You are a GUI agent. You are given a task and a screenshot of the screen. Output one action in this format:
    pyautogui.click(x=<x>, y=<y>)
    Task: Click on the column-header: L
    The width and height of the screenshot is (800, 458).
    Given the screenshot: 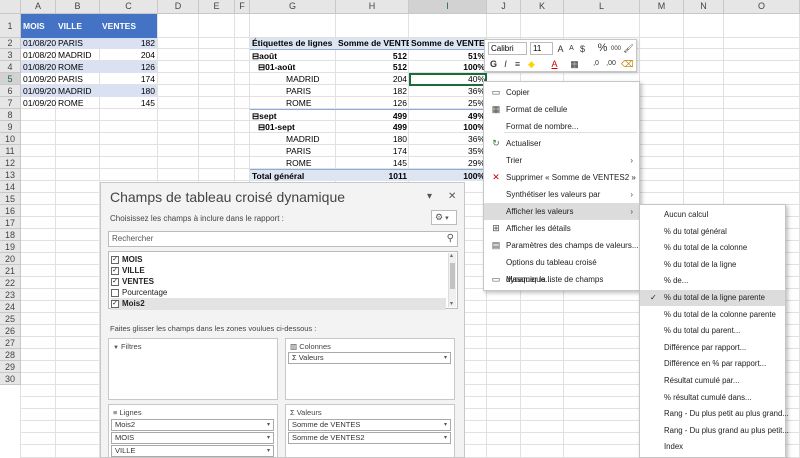 What is the action you would take?
    pyautogui.click(x=602, y=7)
    